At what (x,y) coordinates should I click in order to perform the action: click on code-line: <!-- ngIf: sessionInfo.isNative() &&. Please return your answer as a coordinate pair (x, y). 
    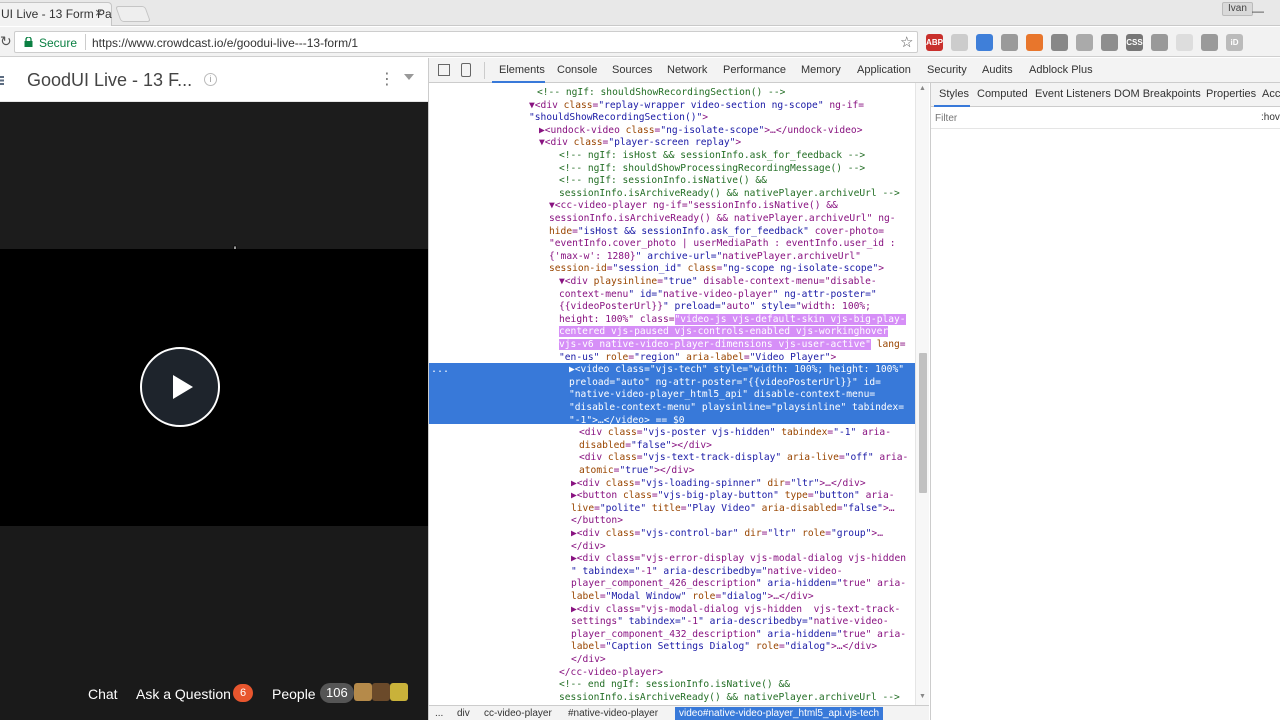
    Looking at the image, I should click on (663, 181).